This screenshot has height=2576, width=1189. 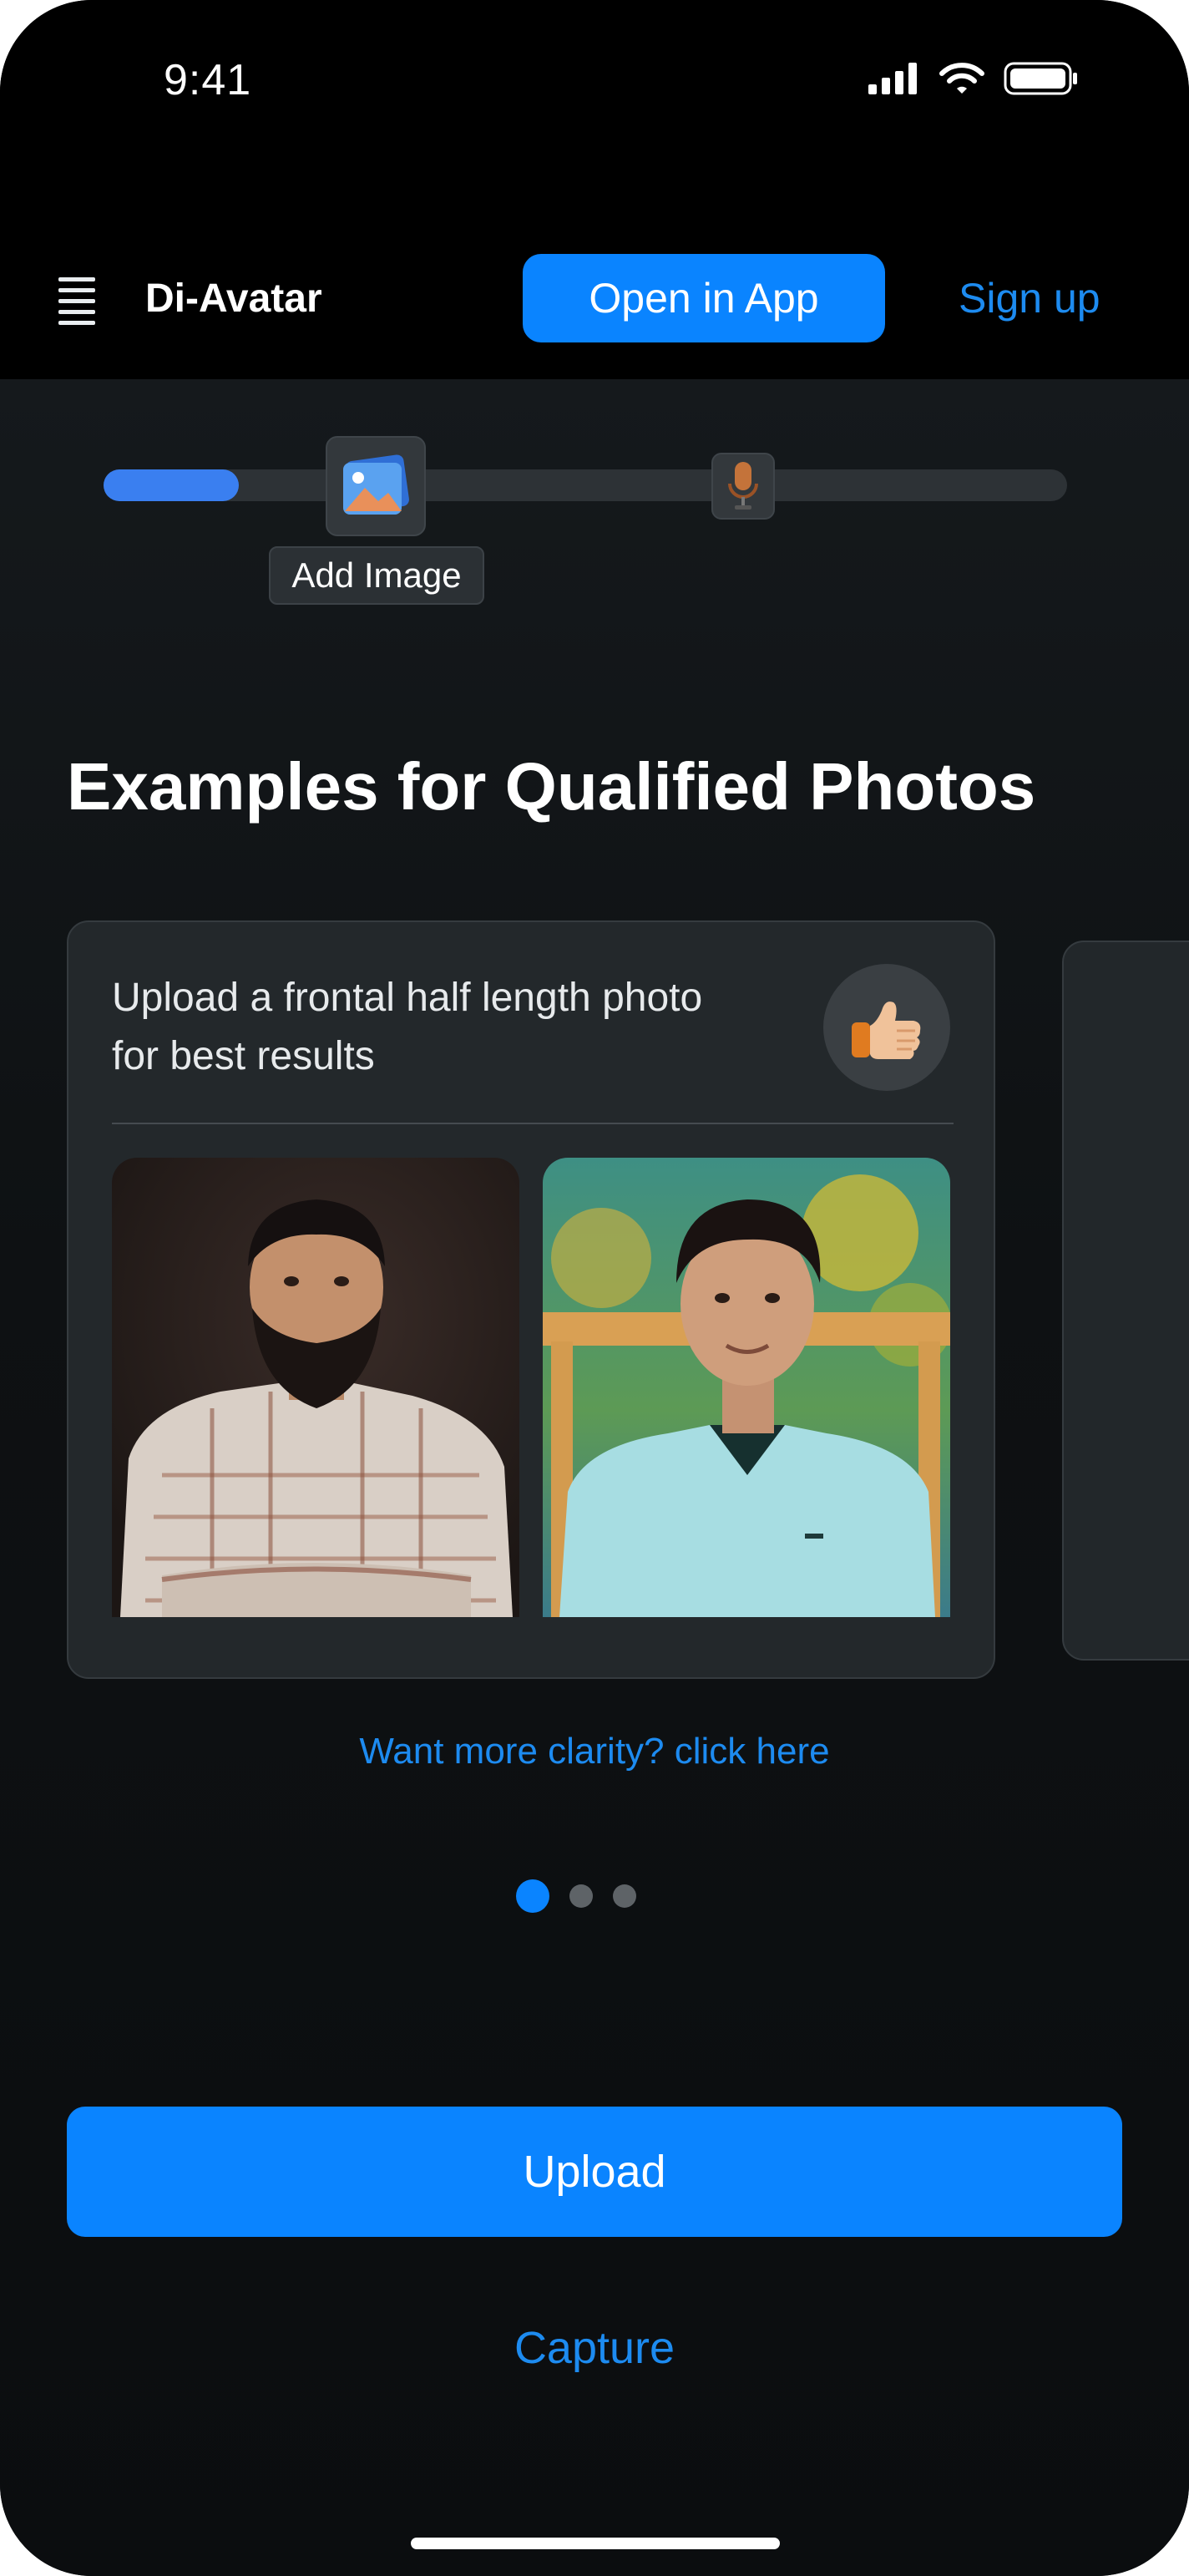 I want to click on capture-button: Capture, so click(x=594, y=2348).